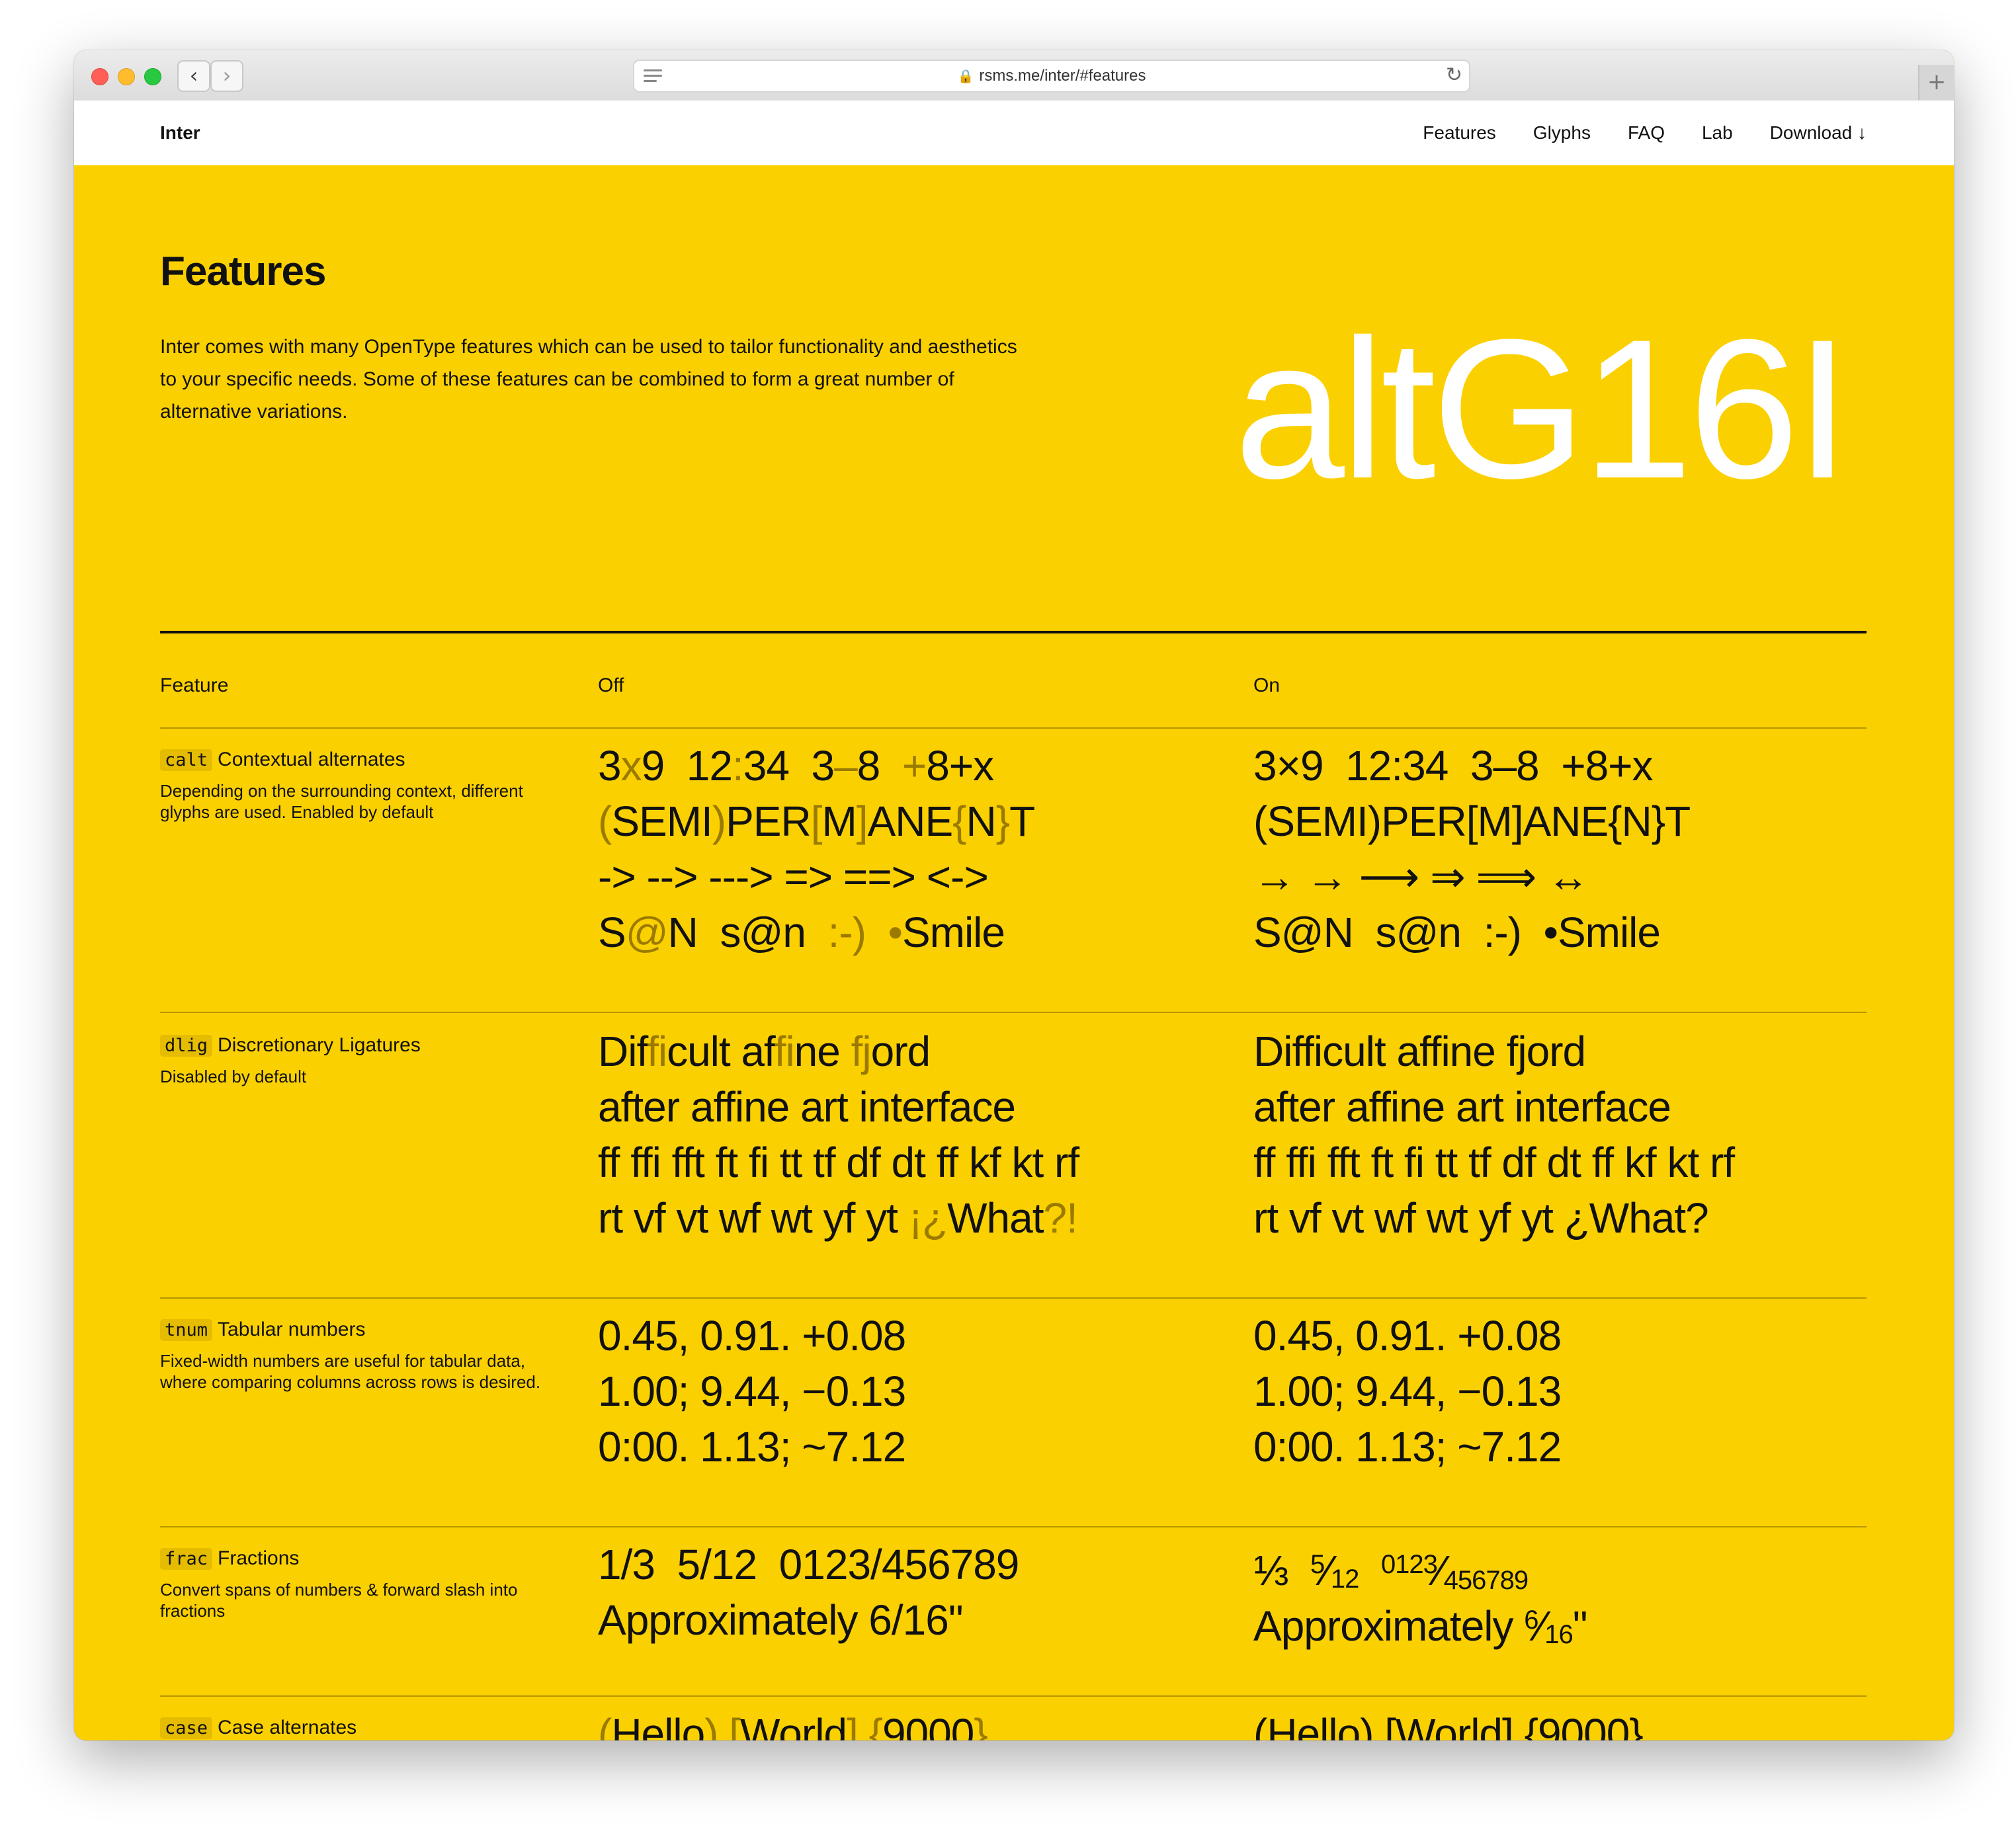  Describe the element at coordinates (1459, 132) in the screenshot. I see `nav-features: Features` at that location.